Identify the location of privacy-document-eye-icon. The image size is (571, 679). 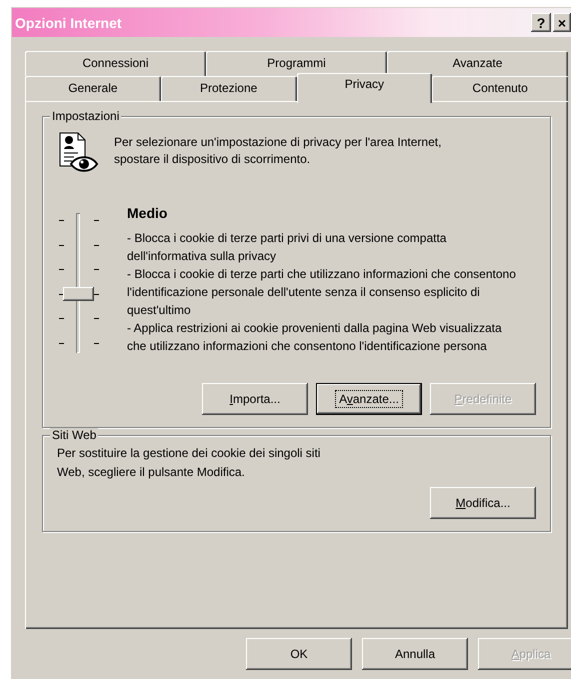
(78, 152).